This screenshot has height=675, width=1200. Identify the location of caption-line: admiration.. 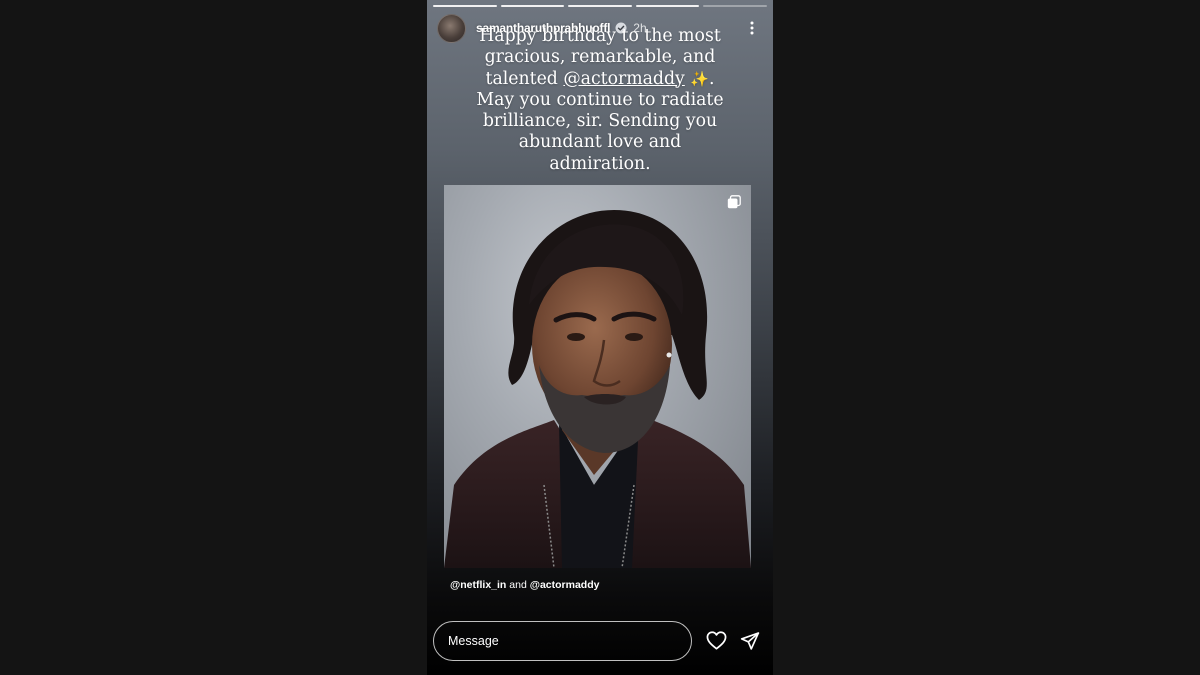
(600, 163).